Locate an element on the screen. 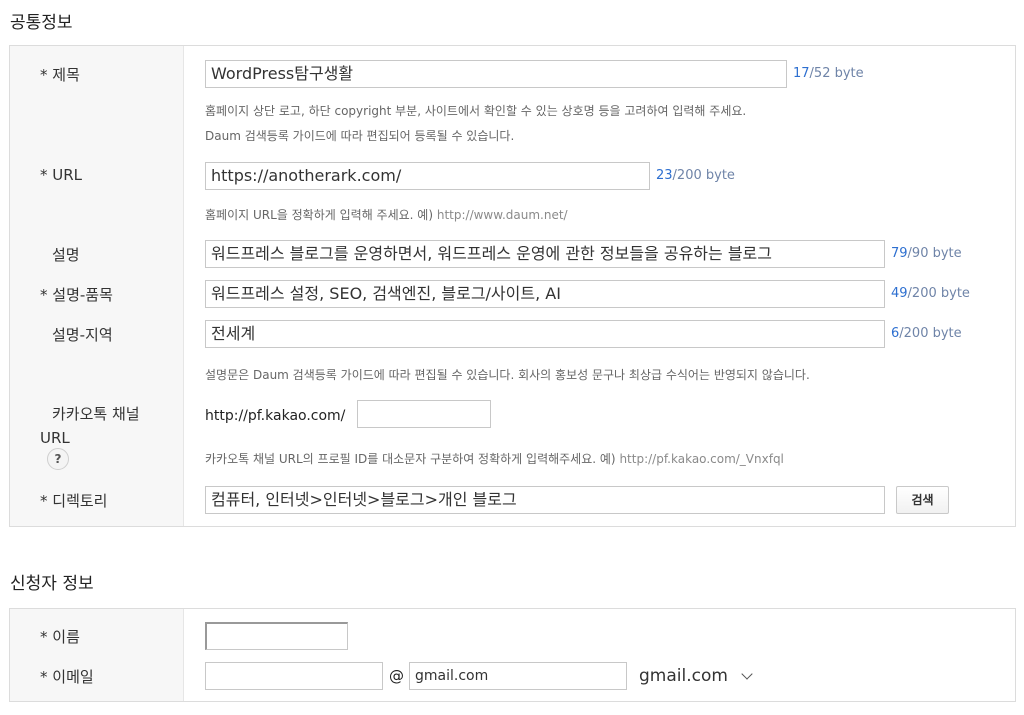  desc-count-max: /90 byte is located at coordinates (934, 253).